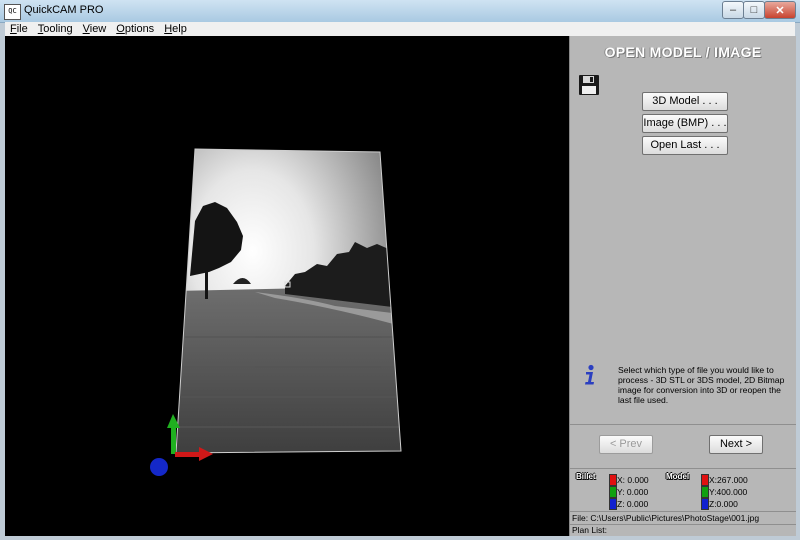  What do you see at coordinates (173, 440) in the screenshot?
I see `y-axis-arrow-shaft` at bounding box center [173, 440].